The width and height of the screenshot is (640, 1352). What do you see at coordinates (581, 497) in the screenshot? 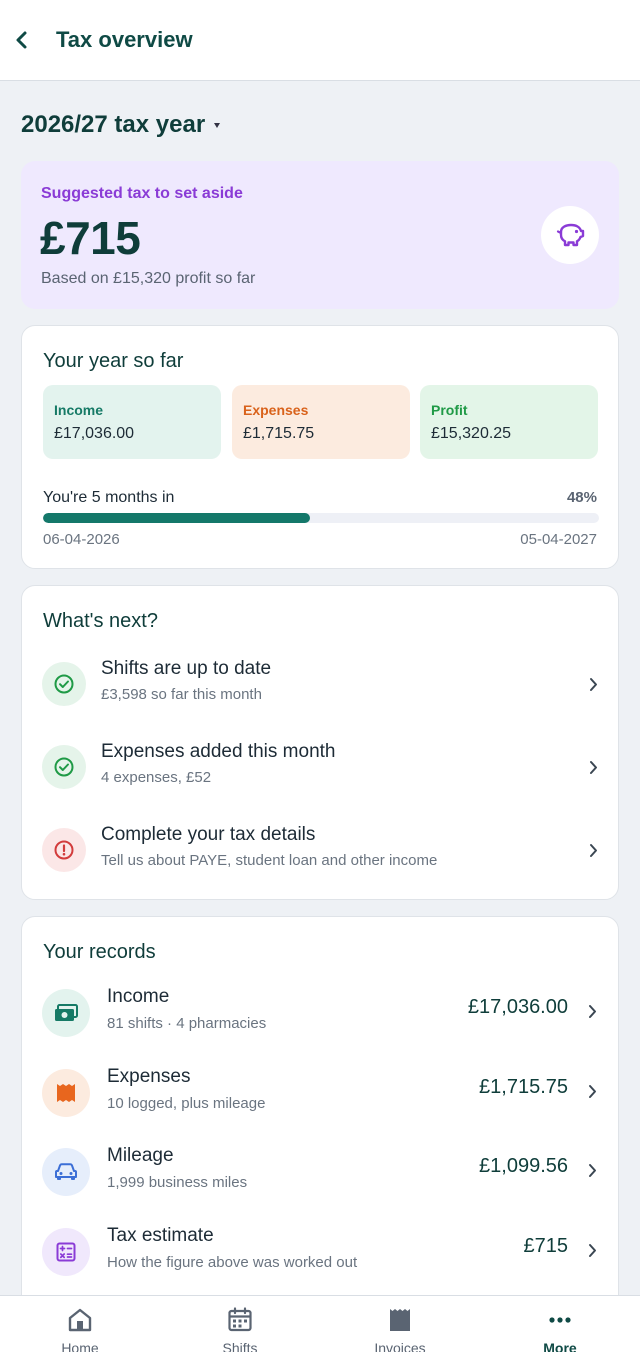
I see `progress-percent: 48%` at bounding box center [581, 497].